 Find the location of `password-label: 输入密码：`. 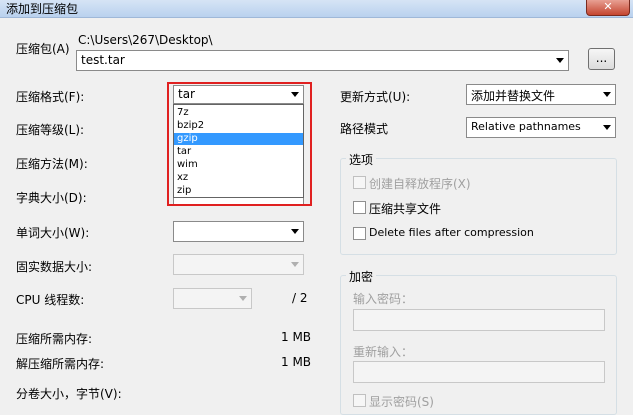

password-label: 输入密码： is located at coordinates (383, 299).